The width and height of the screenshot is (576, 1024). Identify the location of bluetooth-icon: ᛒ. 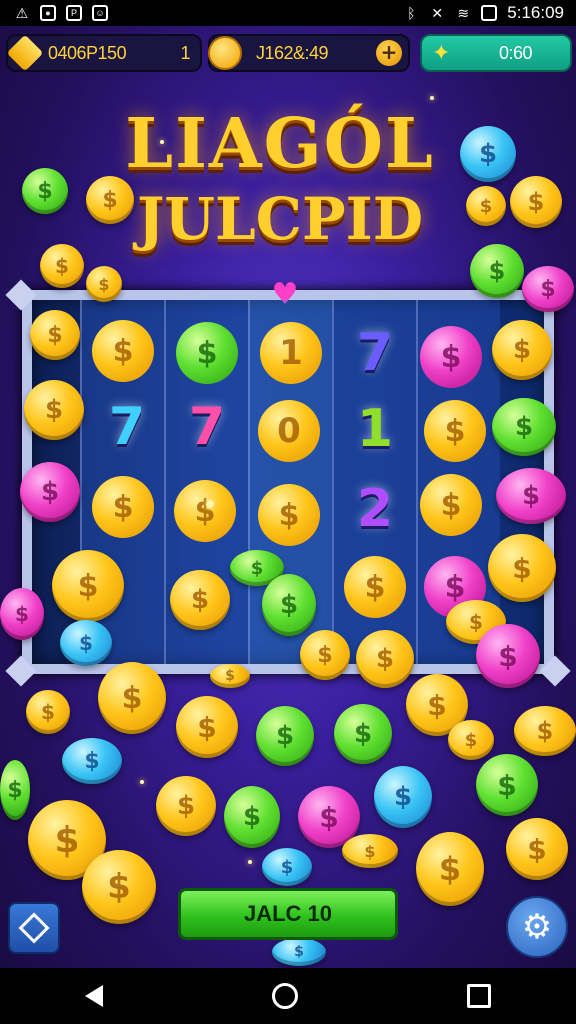
(411, 13).